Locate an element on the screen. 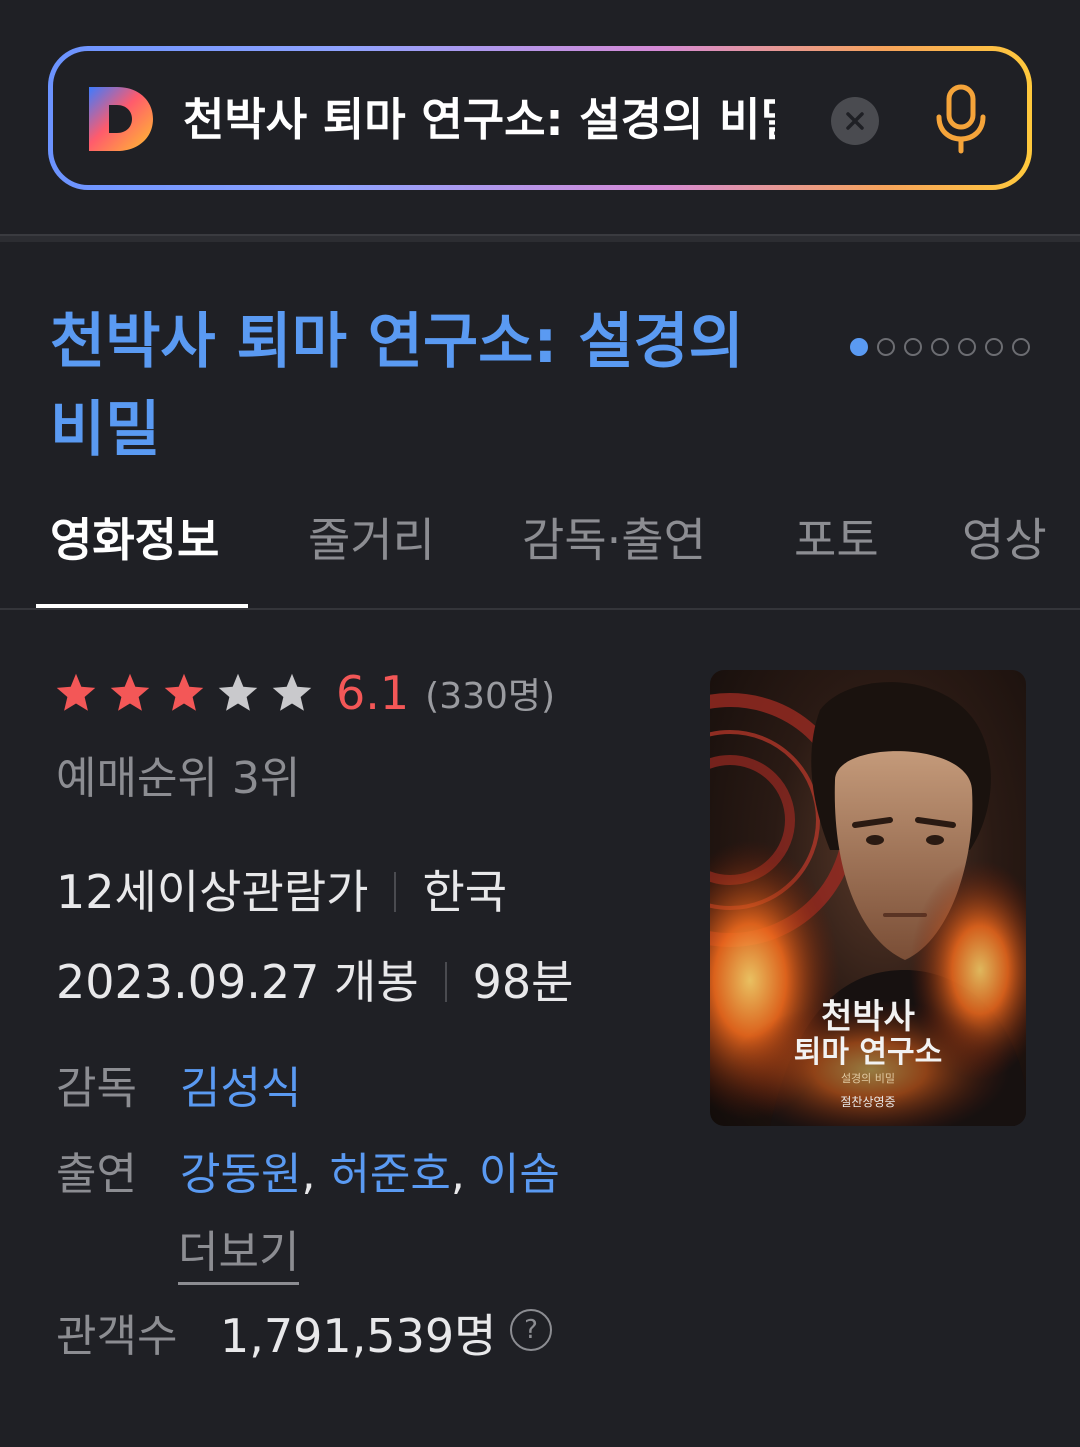  poster-artwork: 천박사 퇴마 연구소 설경의 비밀 절찬상영중 is located at coordinates (868, 904).